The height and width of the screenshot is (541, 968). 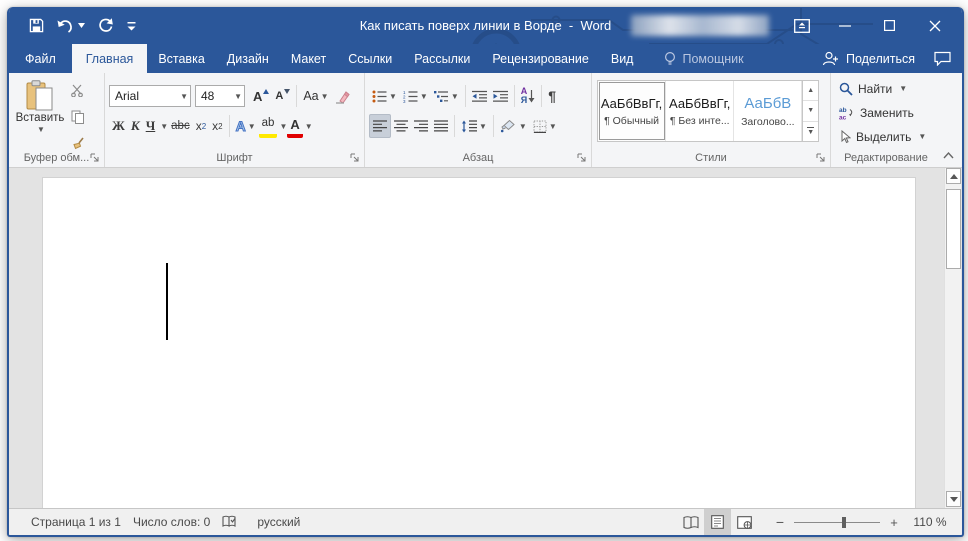 What do you see at coordinates (201, 126) in the screenshot?
I see `subscript-button: x2` at bounding box center [201, 126].